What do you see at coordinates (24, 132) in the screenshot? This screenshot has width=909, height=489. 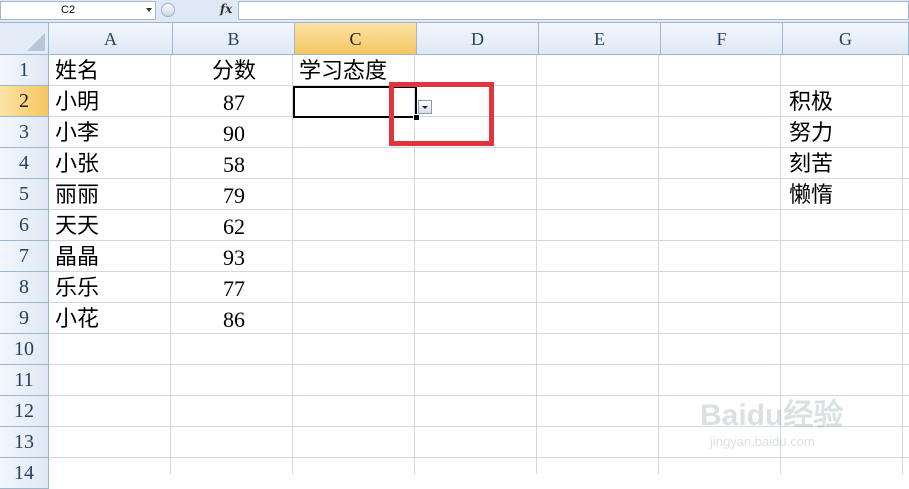 I see `row-header-3: 3` at bounding box center [24, 132].